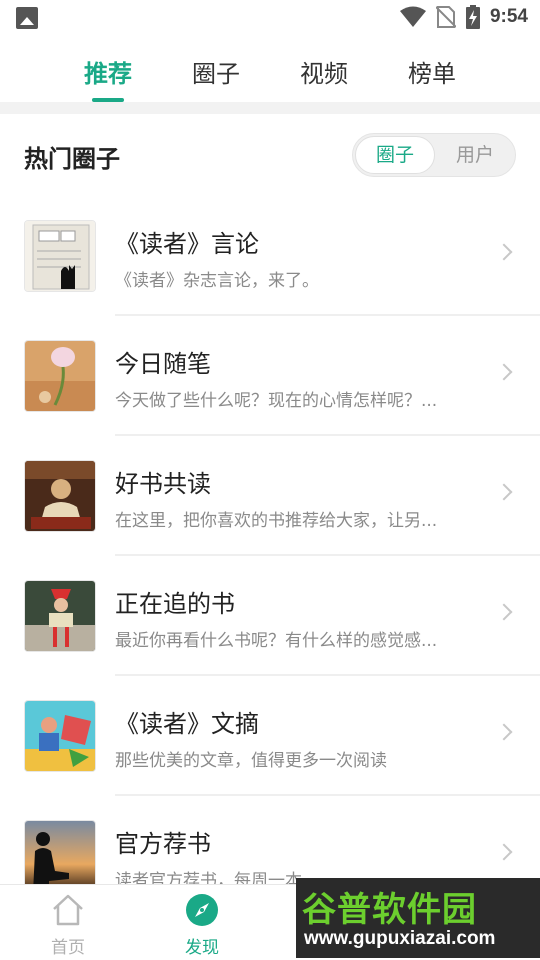 This screenshot has width=540, height=960. What do you see at coordinates (324, 71) in the screenshot?
I see `tab-videos: 视频` at bounding box center [324, 71].